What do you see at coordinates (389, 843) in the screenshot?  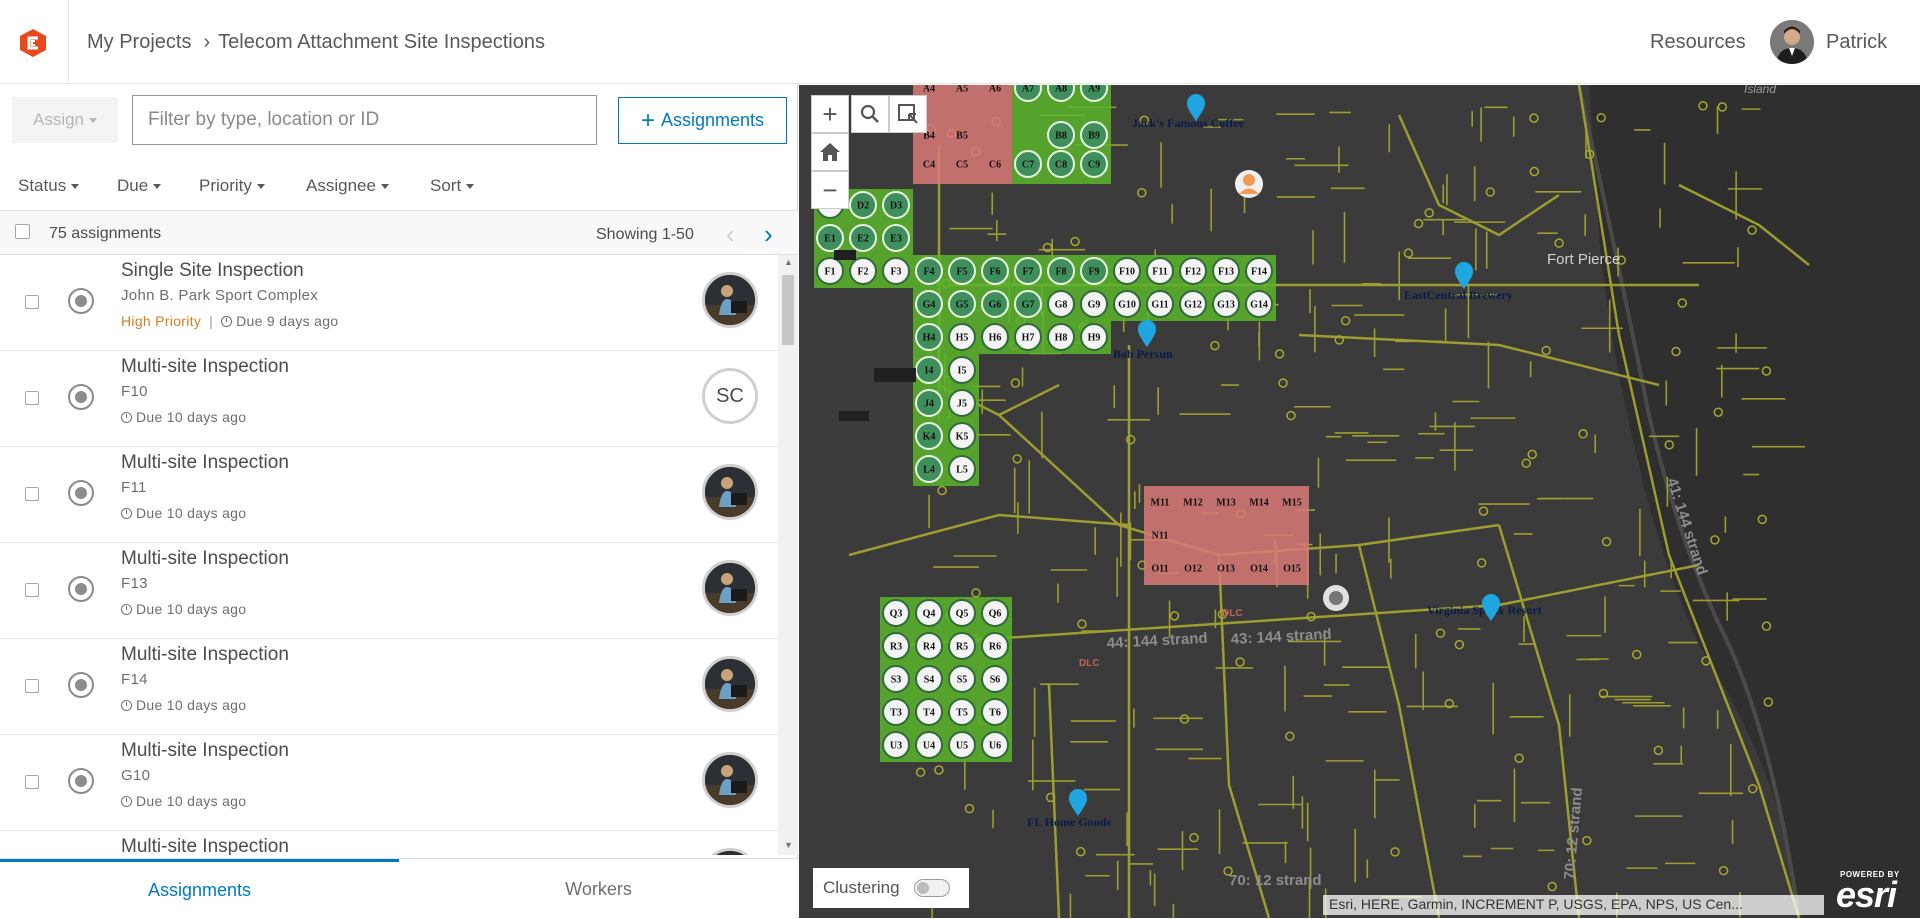 I see `list-item: Multi-site Inspection` at bounding box center [389, 843].